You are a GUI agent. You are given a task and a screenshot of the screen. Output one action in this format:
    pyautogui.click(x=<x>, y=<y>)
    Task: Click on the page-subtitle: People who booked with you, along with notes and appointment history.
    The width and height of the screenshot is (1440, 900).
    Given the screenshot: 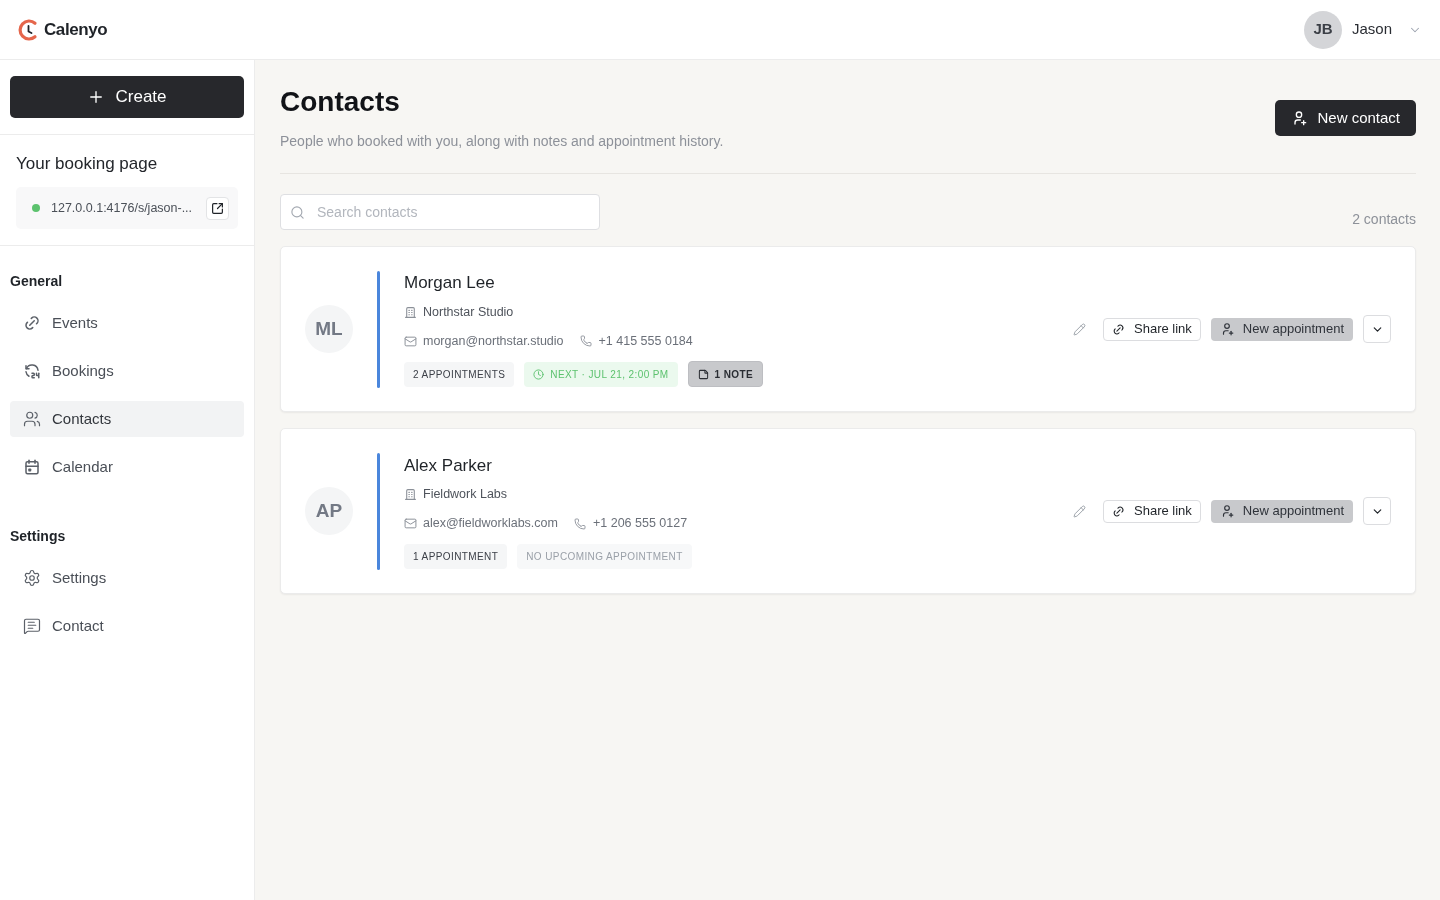 What is the action you would take?
    pyautogui.click(x=502, y=141)
    